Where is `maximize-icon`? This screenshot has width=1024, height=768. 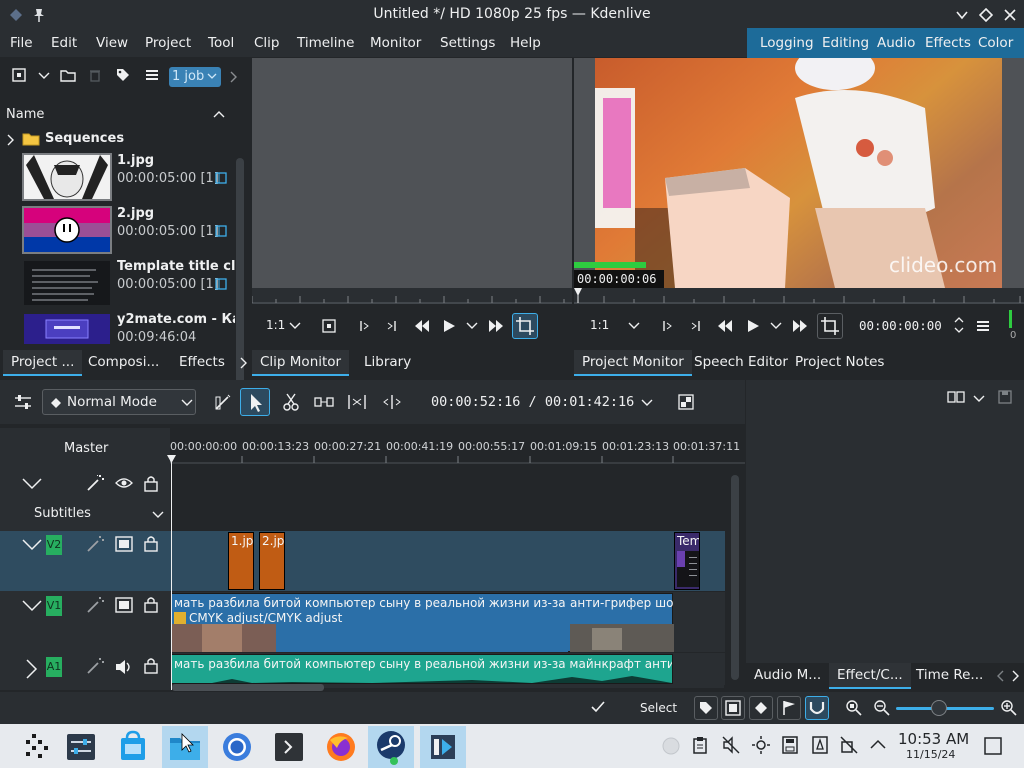 maximize-icon is located at coordinates (986, 15).